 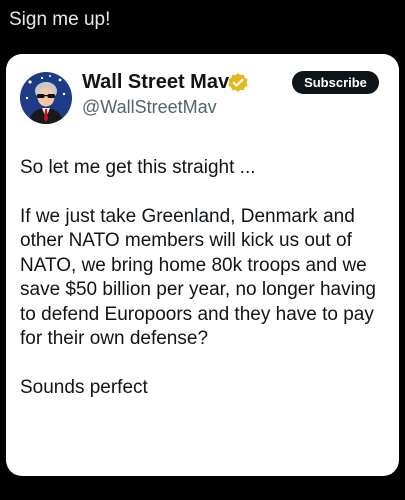 I want to click on avatar, so click(x=46, y=98).